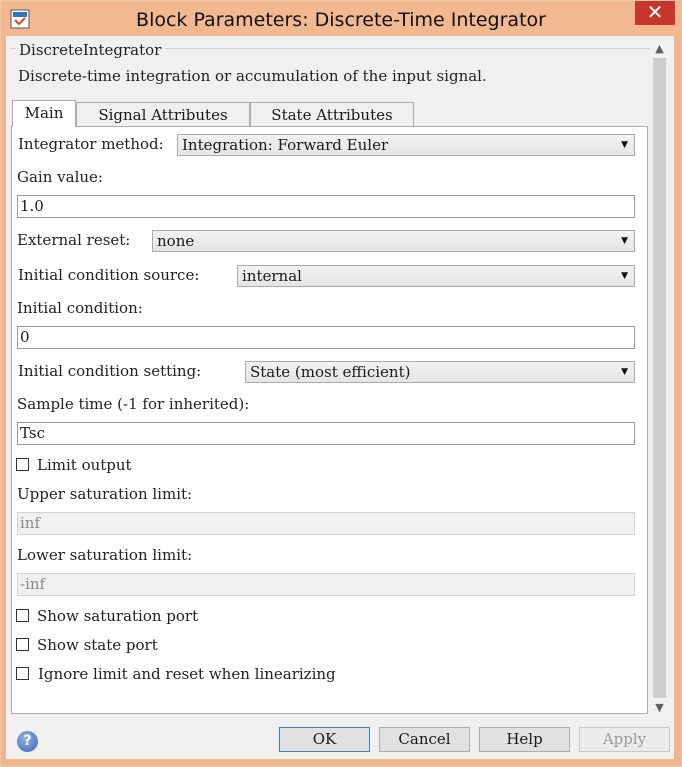  I want to click on show-state-port-checkbox, so click(22, 644).